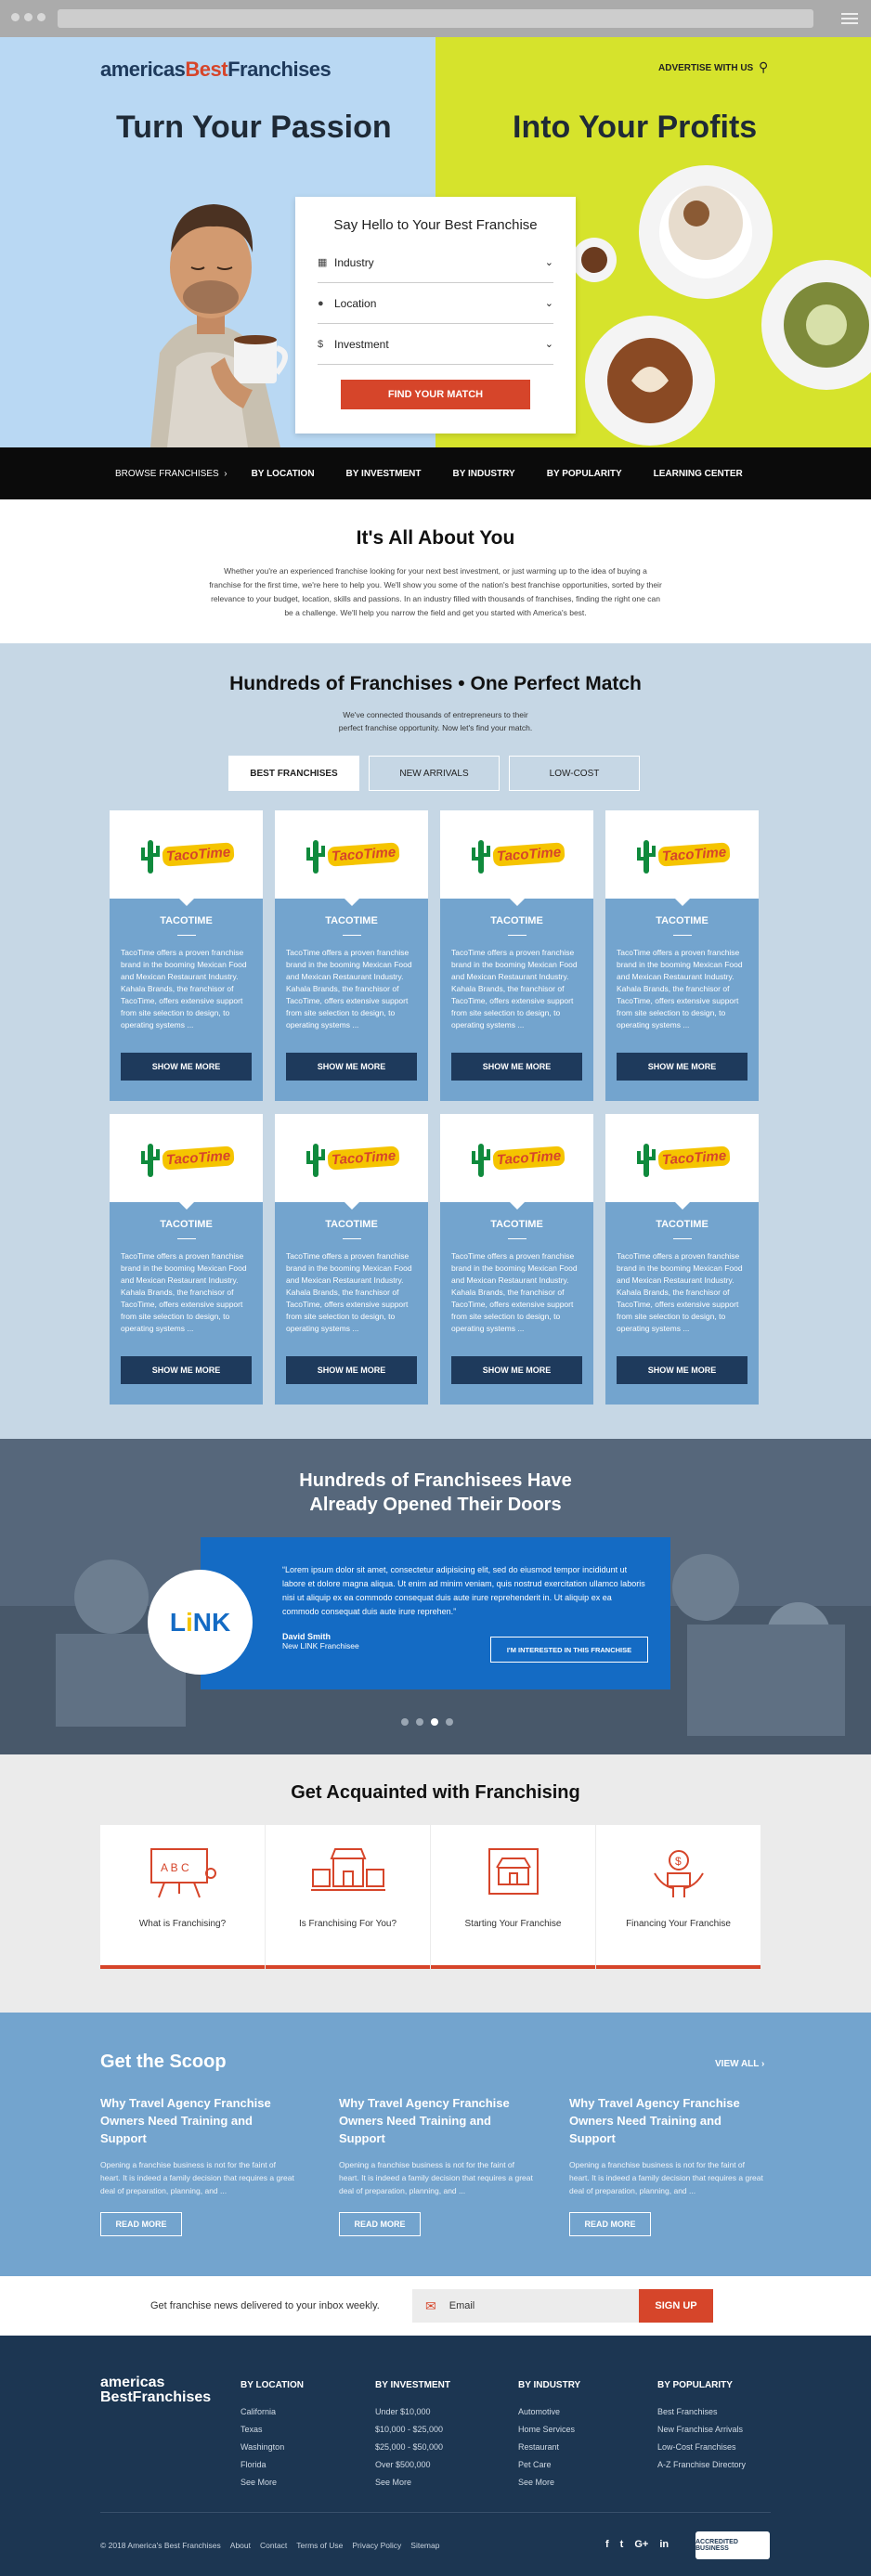 This screenshot has height=2576, width=871. What do you see at coordinates (424, 2545) in the screenshot?
I see `footer-link-sitemap: Sitemap` at bounding box center [424, 2545].